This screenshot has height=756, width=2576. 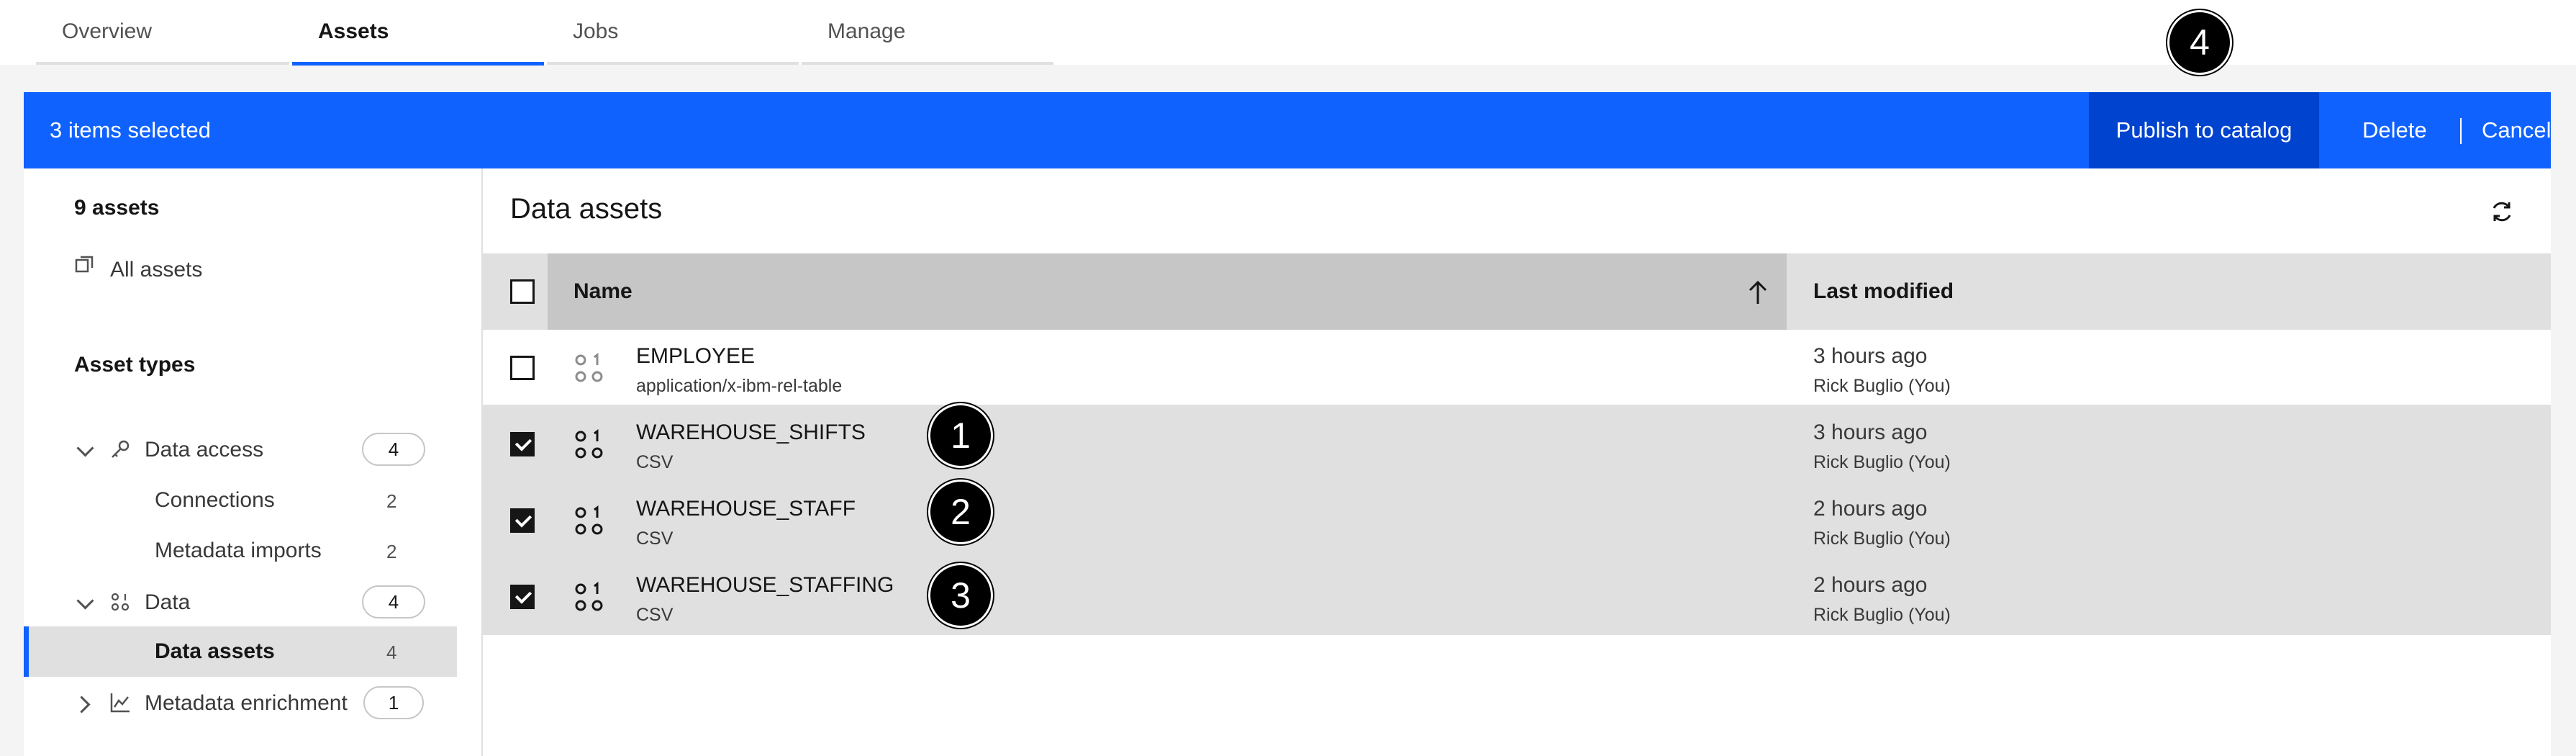 I want to click on metadata-enrichment-count: 1, so click(x=393, y=702).